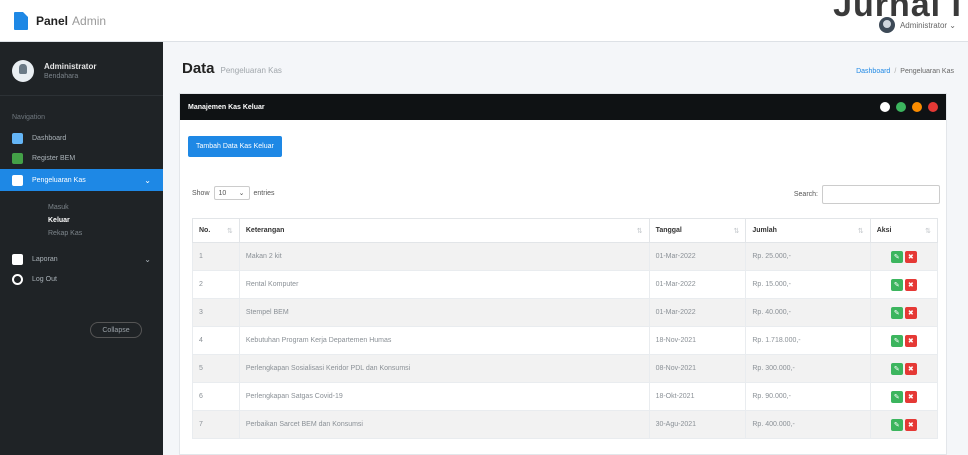 This screenshot has width=968, height=455. I want to click on register-icon, so click(17, 158).